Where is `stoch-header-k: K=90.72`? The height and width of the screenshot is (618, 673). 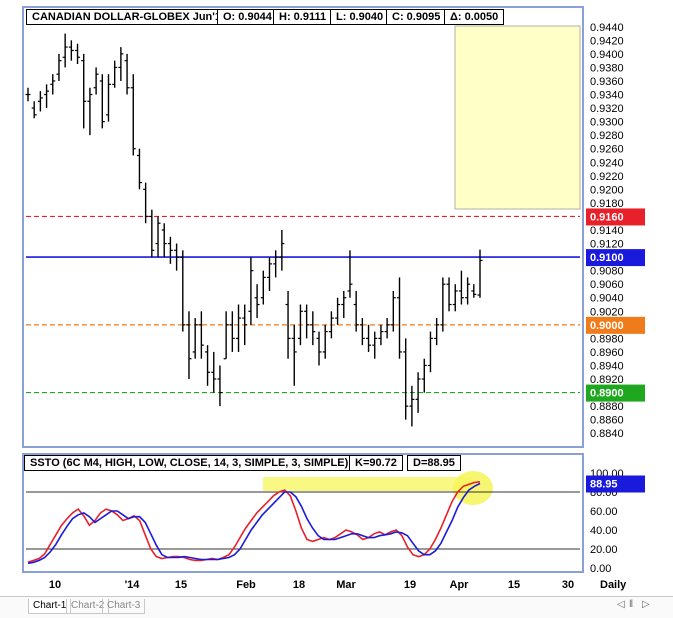 stoch-header-k: K=90.72 is located at coordinates (376, 463).